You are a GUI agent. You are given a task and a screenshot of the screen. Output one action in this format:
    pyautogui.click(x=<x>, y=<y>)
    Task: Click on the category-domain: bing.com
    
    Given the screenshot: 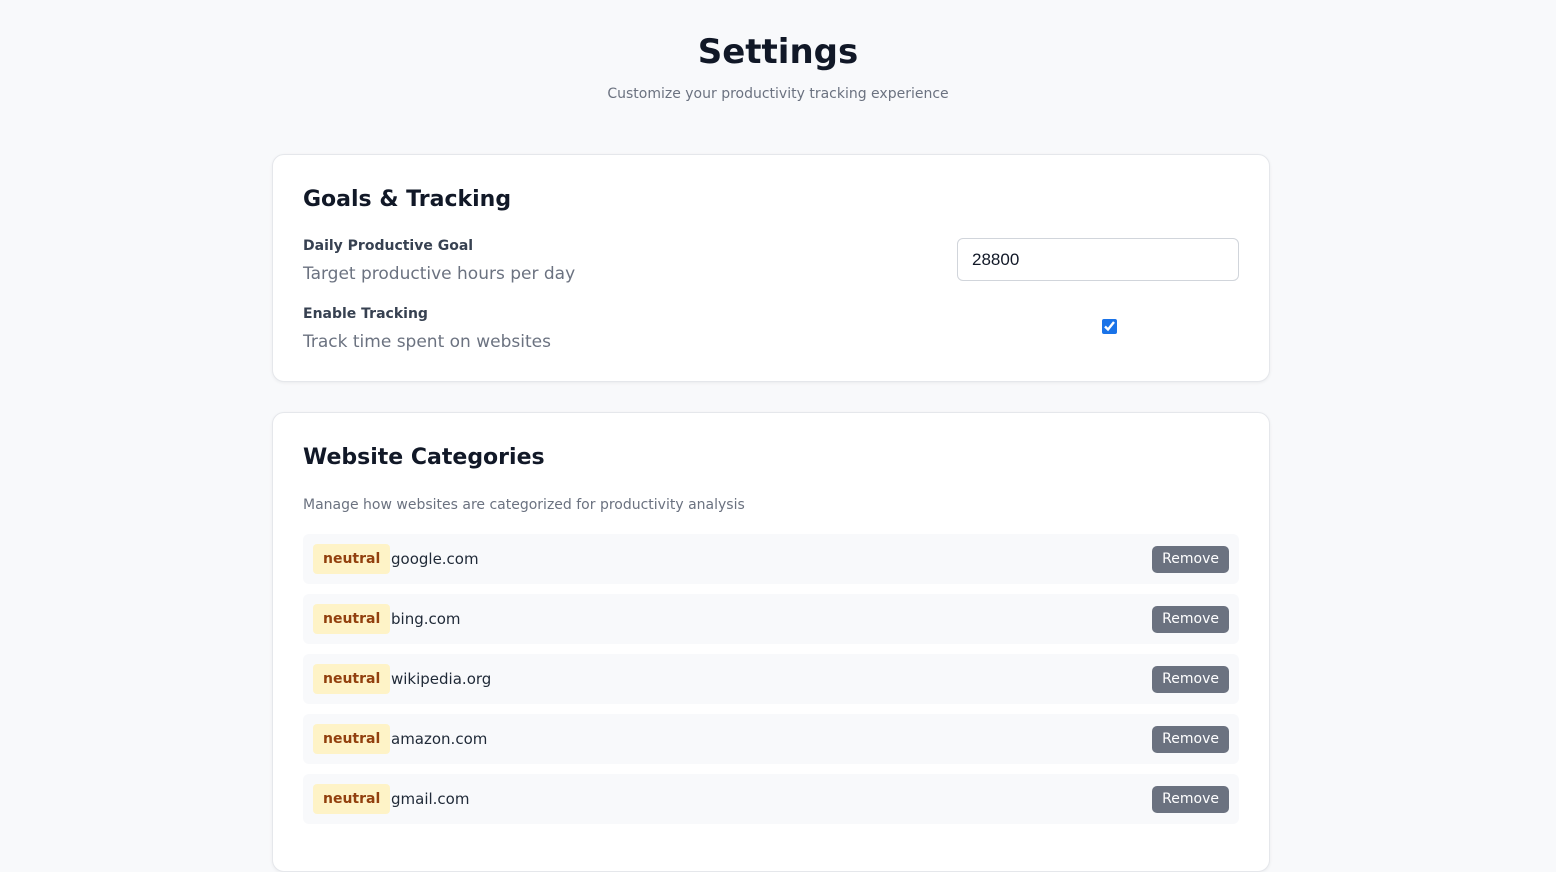 What is the action you would take?
    pyautogui.click(x=426, y=619)
    